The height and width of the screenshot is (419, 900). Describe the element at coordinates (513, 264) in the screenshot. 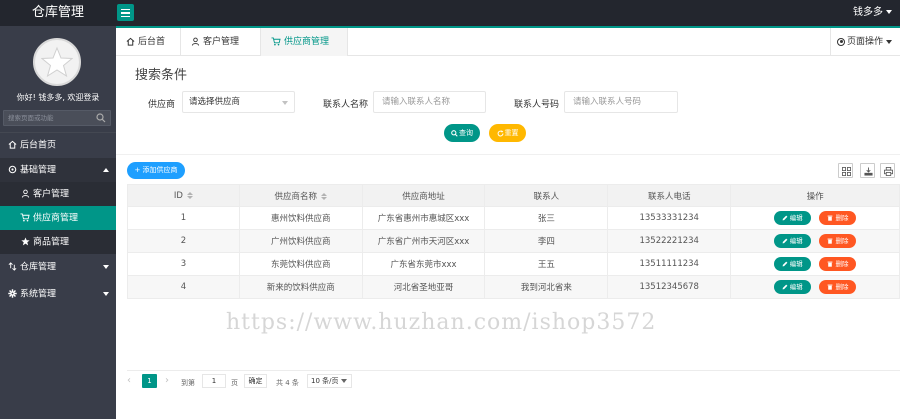

I see `table-row: 3 东莞饮料供应商 广东省东莞市xxx 王五 13511111234 编辑 删除` at that location.